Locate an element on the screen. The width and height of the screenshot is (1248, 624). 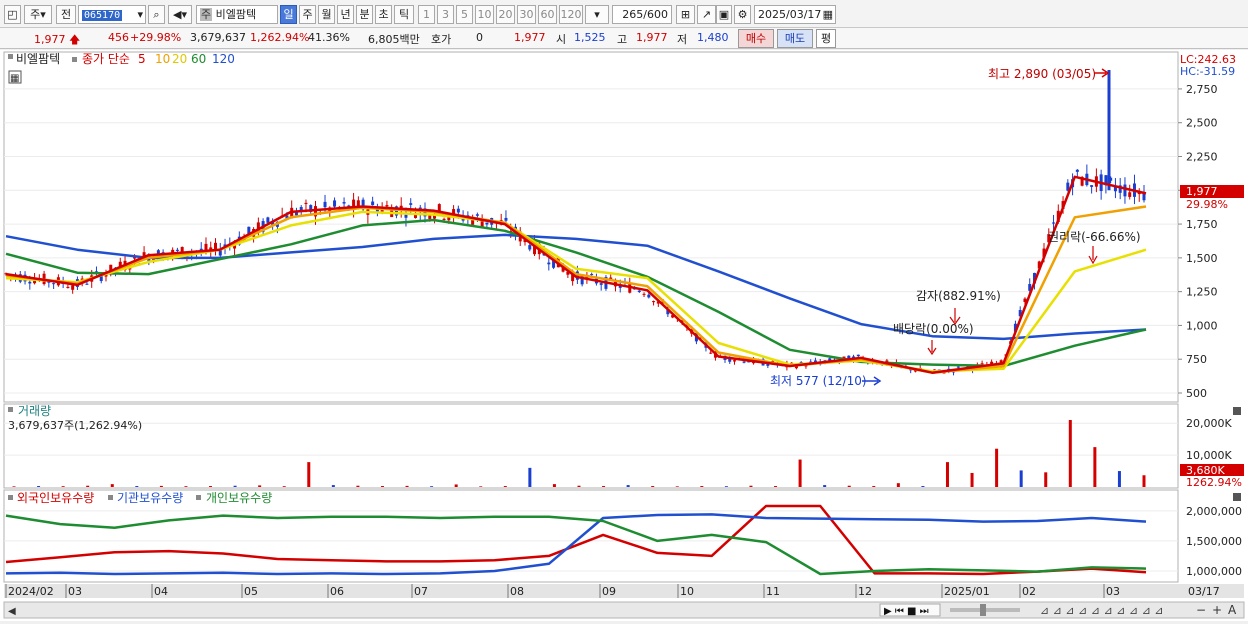
buy-button: 매수 is located at coordinates (756, 38).